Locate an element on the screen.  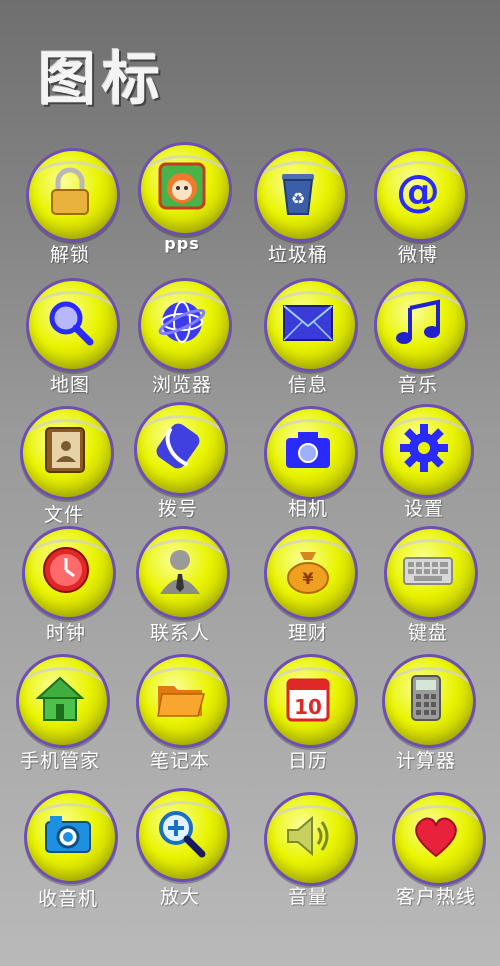
app-label: 时钟 is located at coordinates (65, 633).